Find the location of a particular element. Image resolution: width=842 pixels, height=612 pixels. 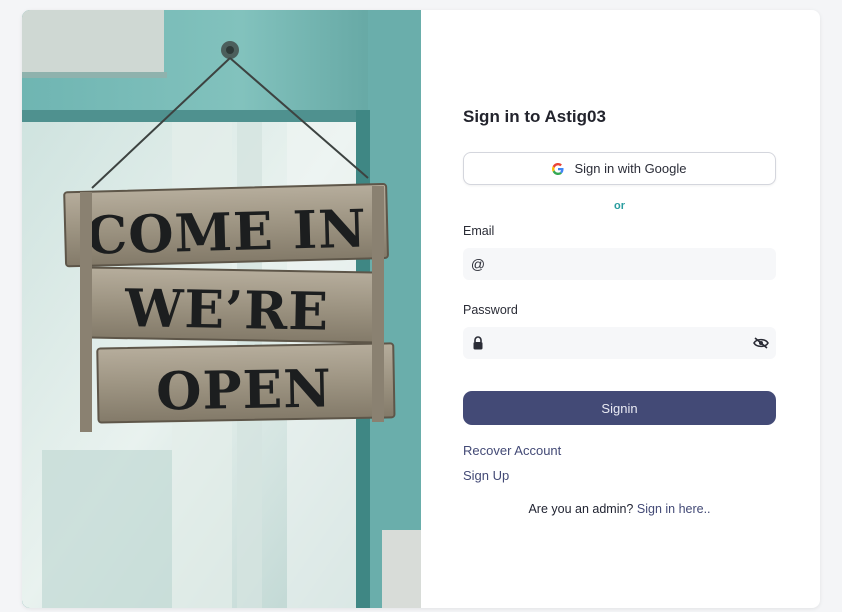

sign-line-1: COME IN is located at coordinates (226, 232).